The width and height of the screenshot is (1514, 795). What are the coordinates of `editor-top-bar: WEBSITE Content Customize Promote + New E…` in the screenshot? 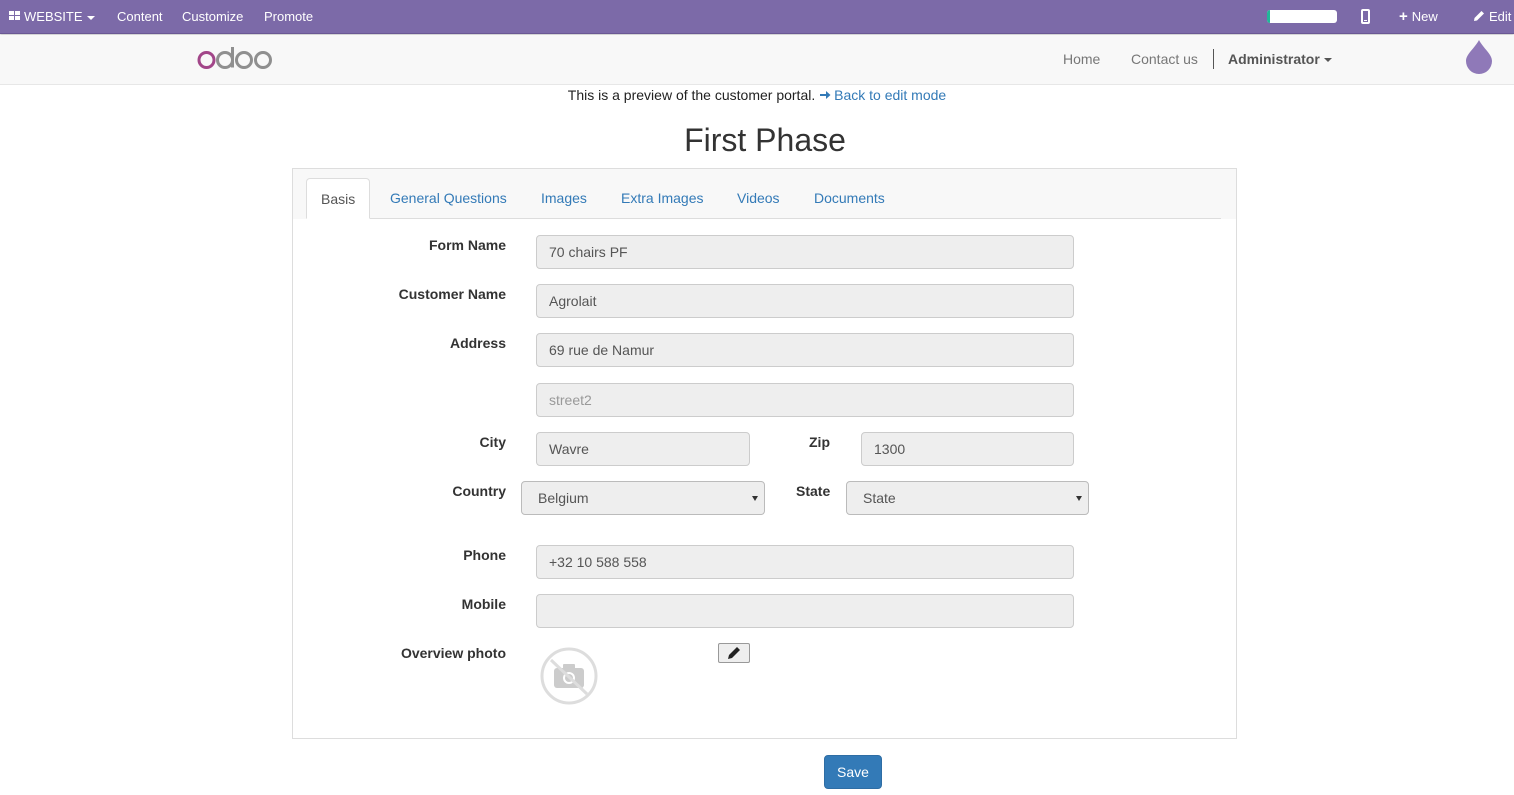 It's located at (757, 17).